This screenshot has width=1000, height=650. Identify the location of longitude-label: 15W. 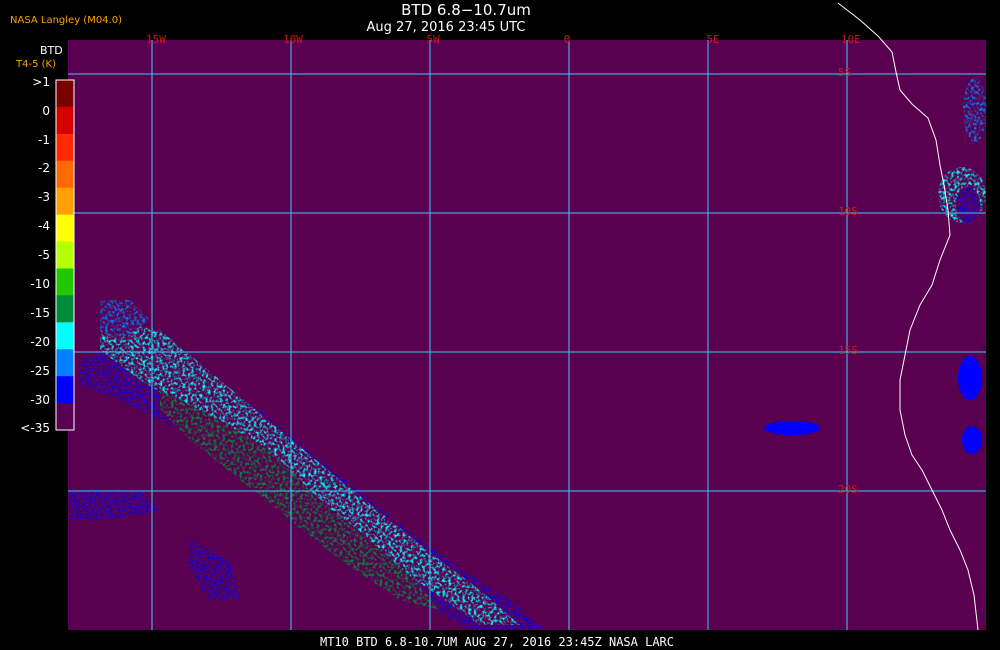
(156, 39).